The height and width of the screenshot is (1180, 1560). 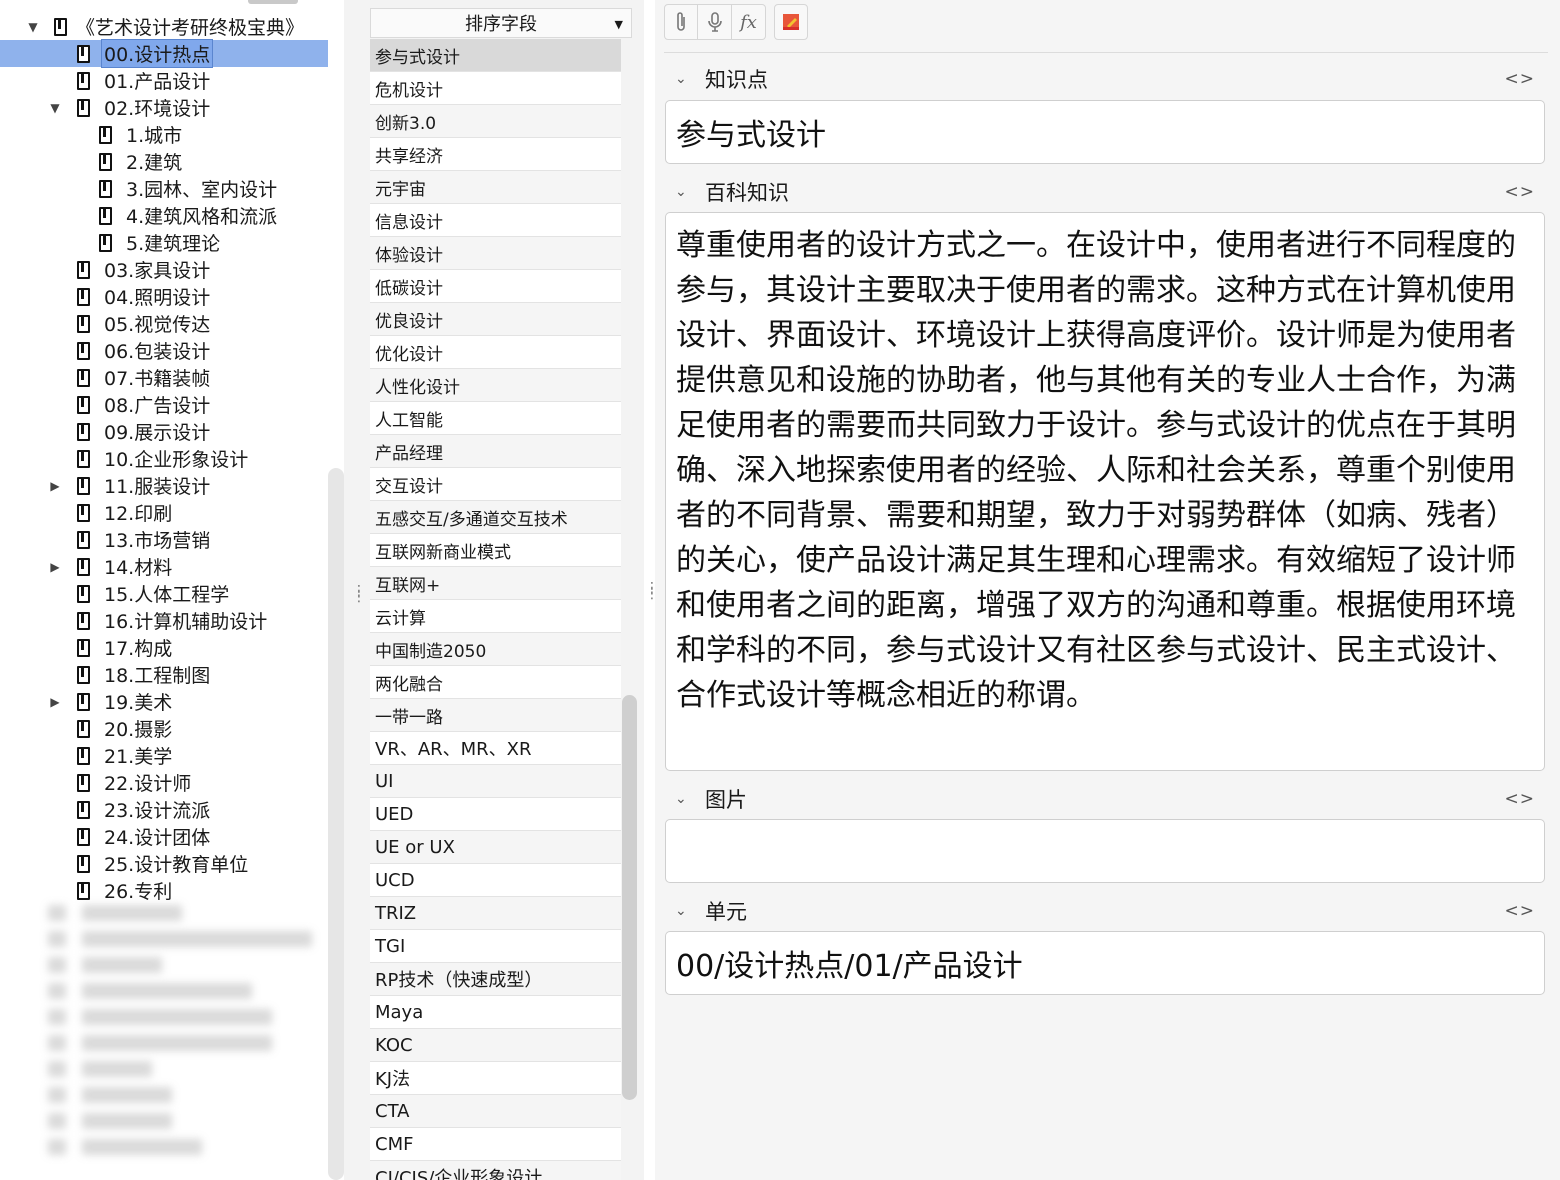 I want to click on field-header-image: ⌄ 图片 <>, so click(x=1110, y=799).